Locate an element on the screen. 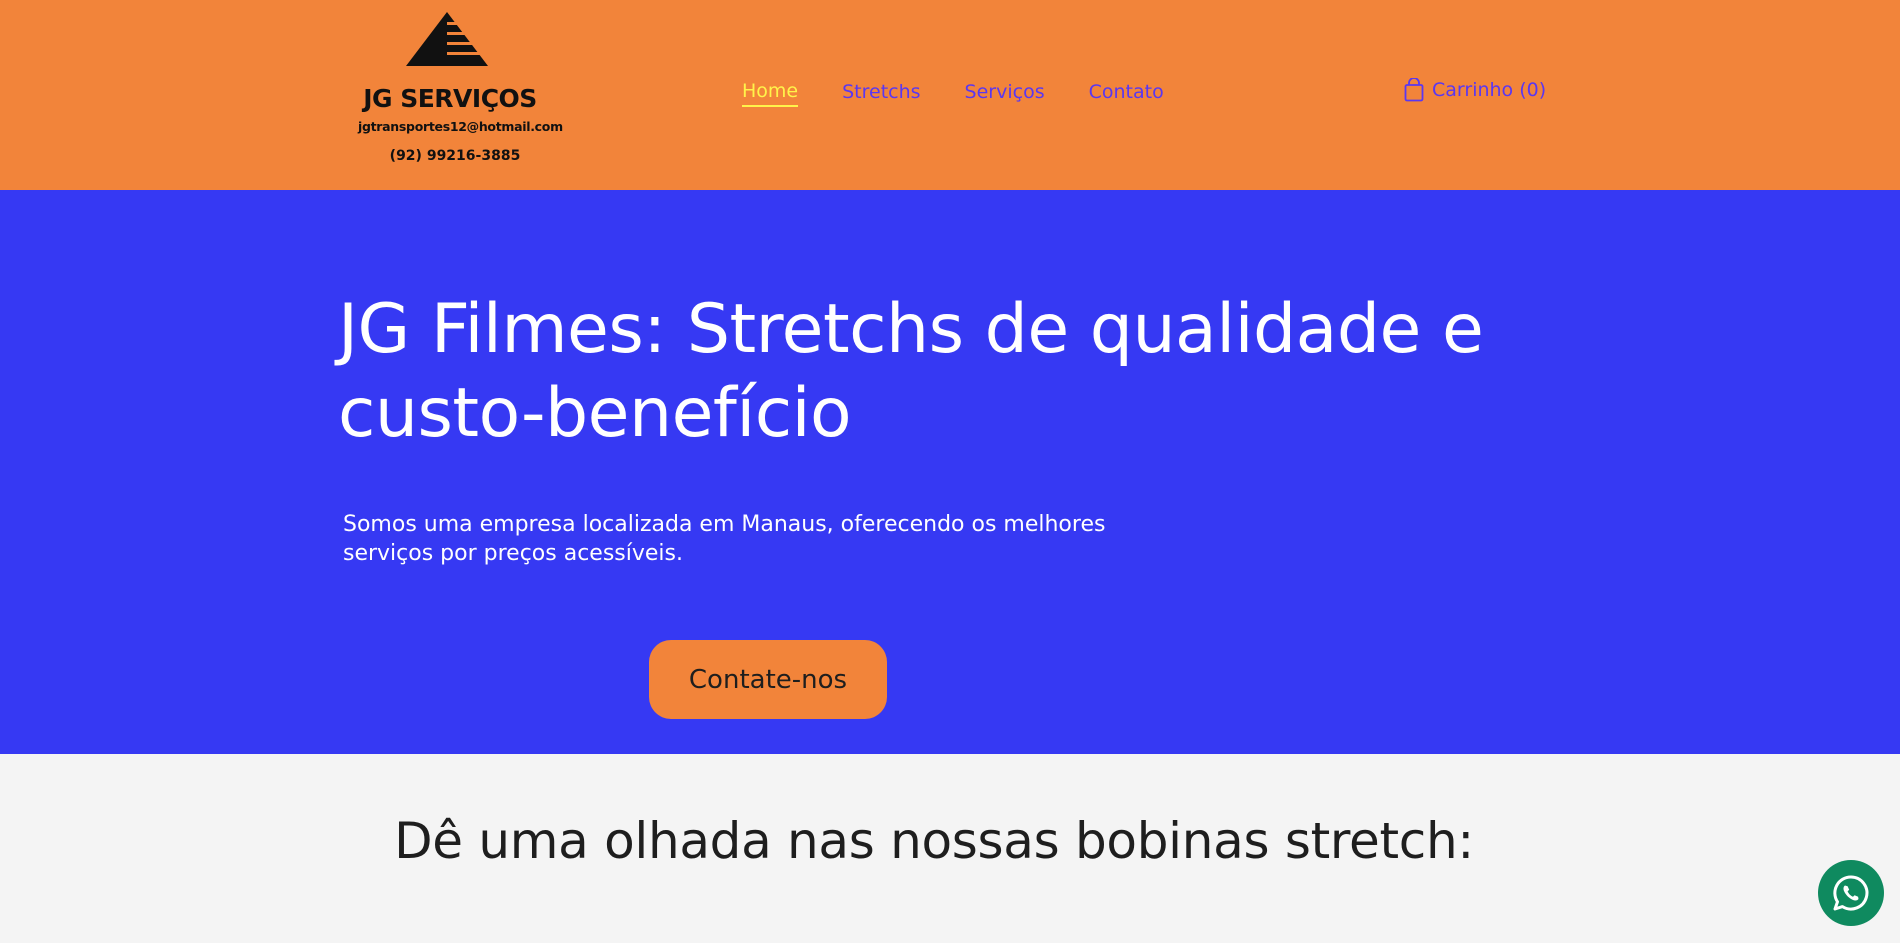 The image size is (1900, 943). whatsapp-icon is located at coordinates (1851, 893).